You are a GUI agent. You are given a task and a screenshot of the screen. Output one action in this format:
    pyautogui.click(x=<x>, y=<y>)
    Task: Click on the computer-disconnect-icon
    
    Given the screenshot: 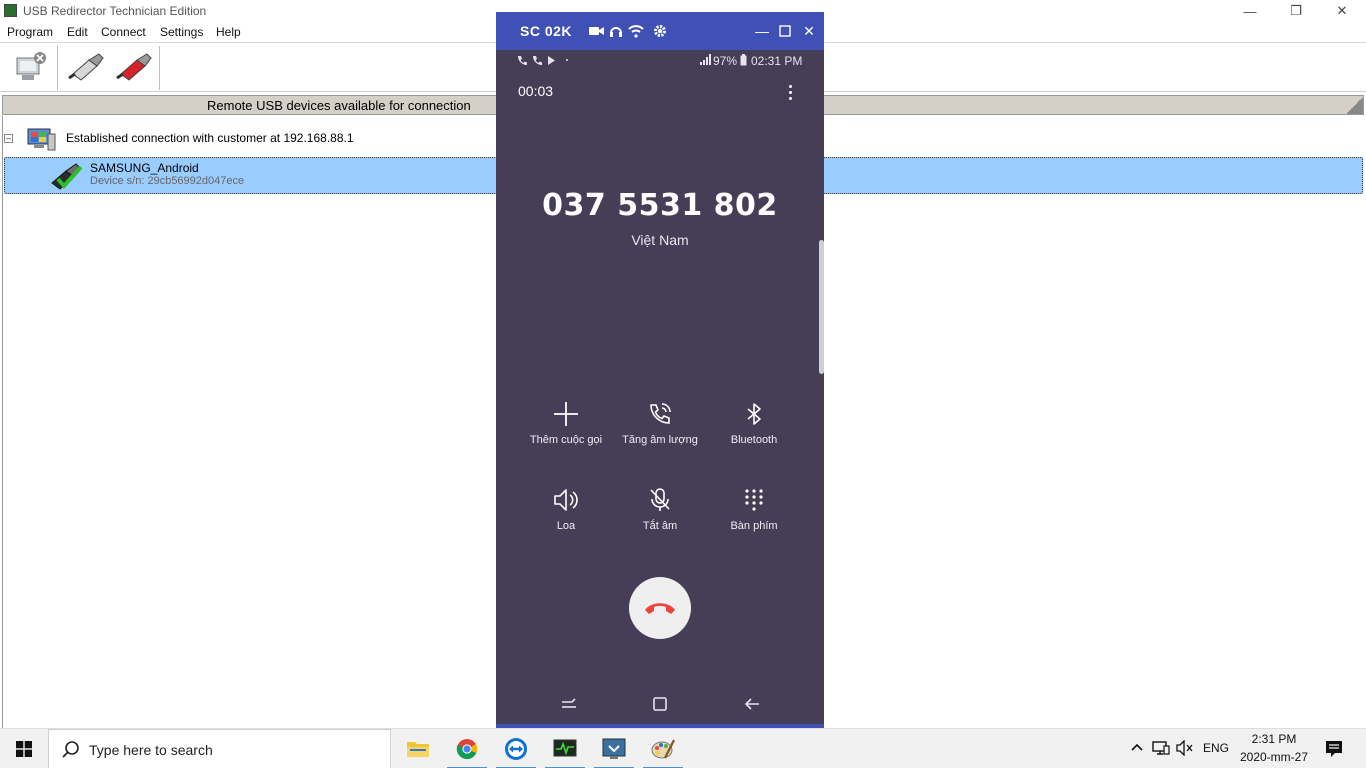 What is the action you would take?
    pyautogui.click(x=31, y=66)
    